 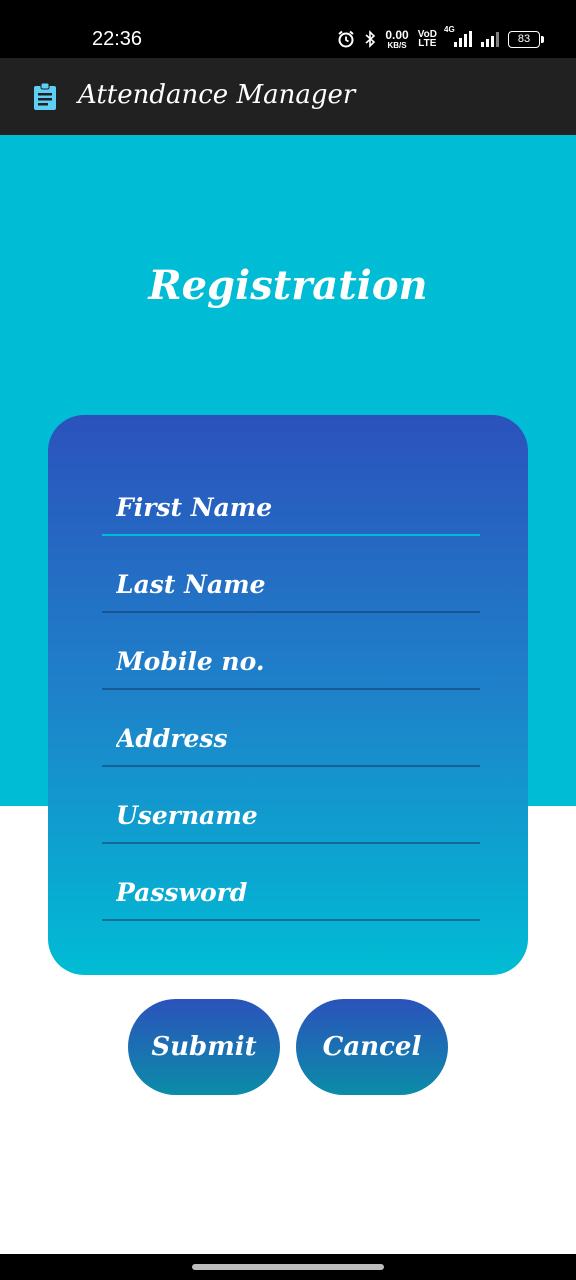 I want to click on signal-strength-icon, so click(x=463, y=39).